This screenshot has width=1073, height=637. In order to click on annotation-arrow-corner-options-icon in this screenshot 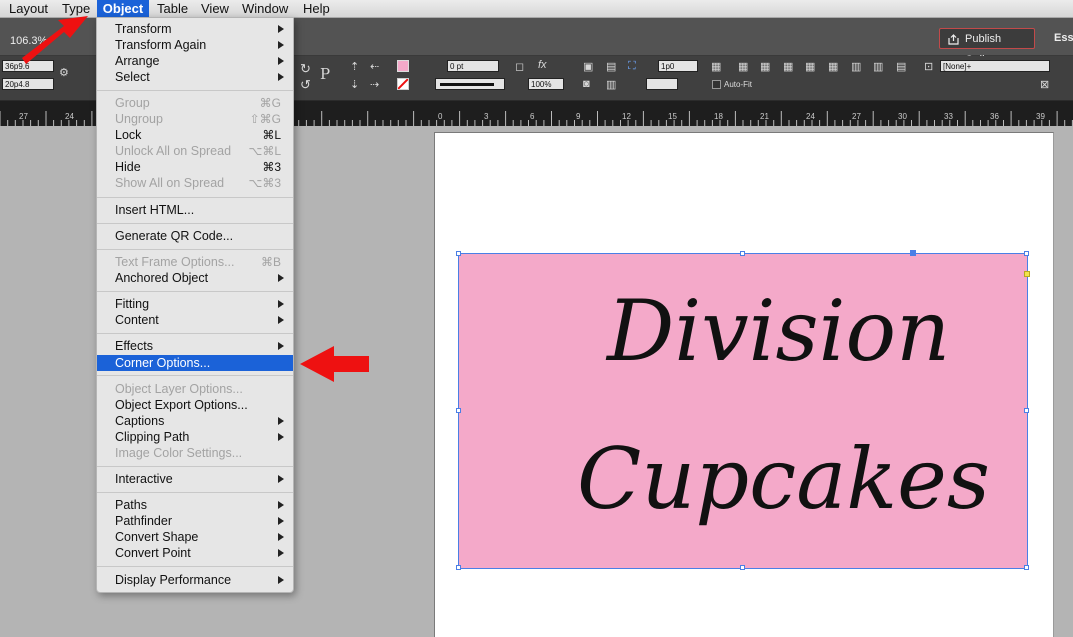, I will do `click(334, 364)`.